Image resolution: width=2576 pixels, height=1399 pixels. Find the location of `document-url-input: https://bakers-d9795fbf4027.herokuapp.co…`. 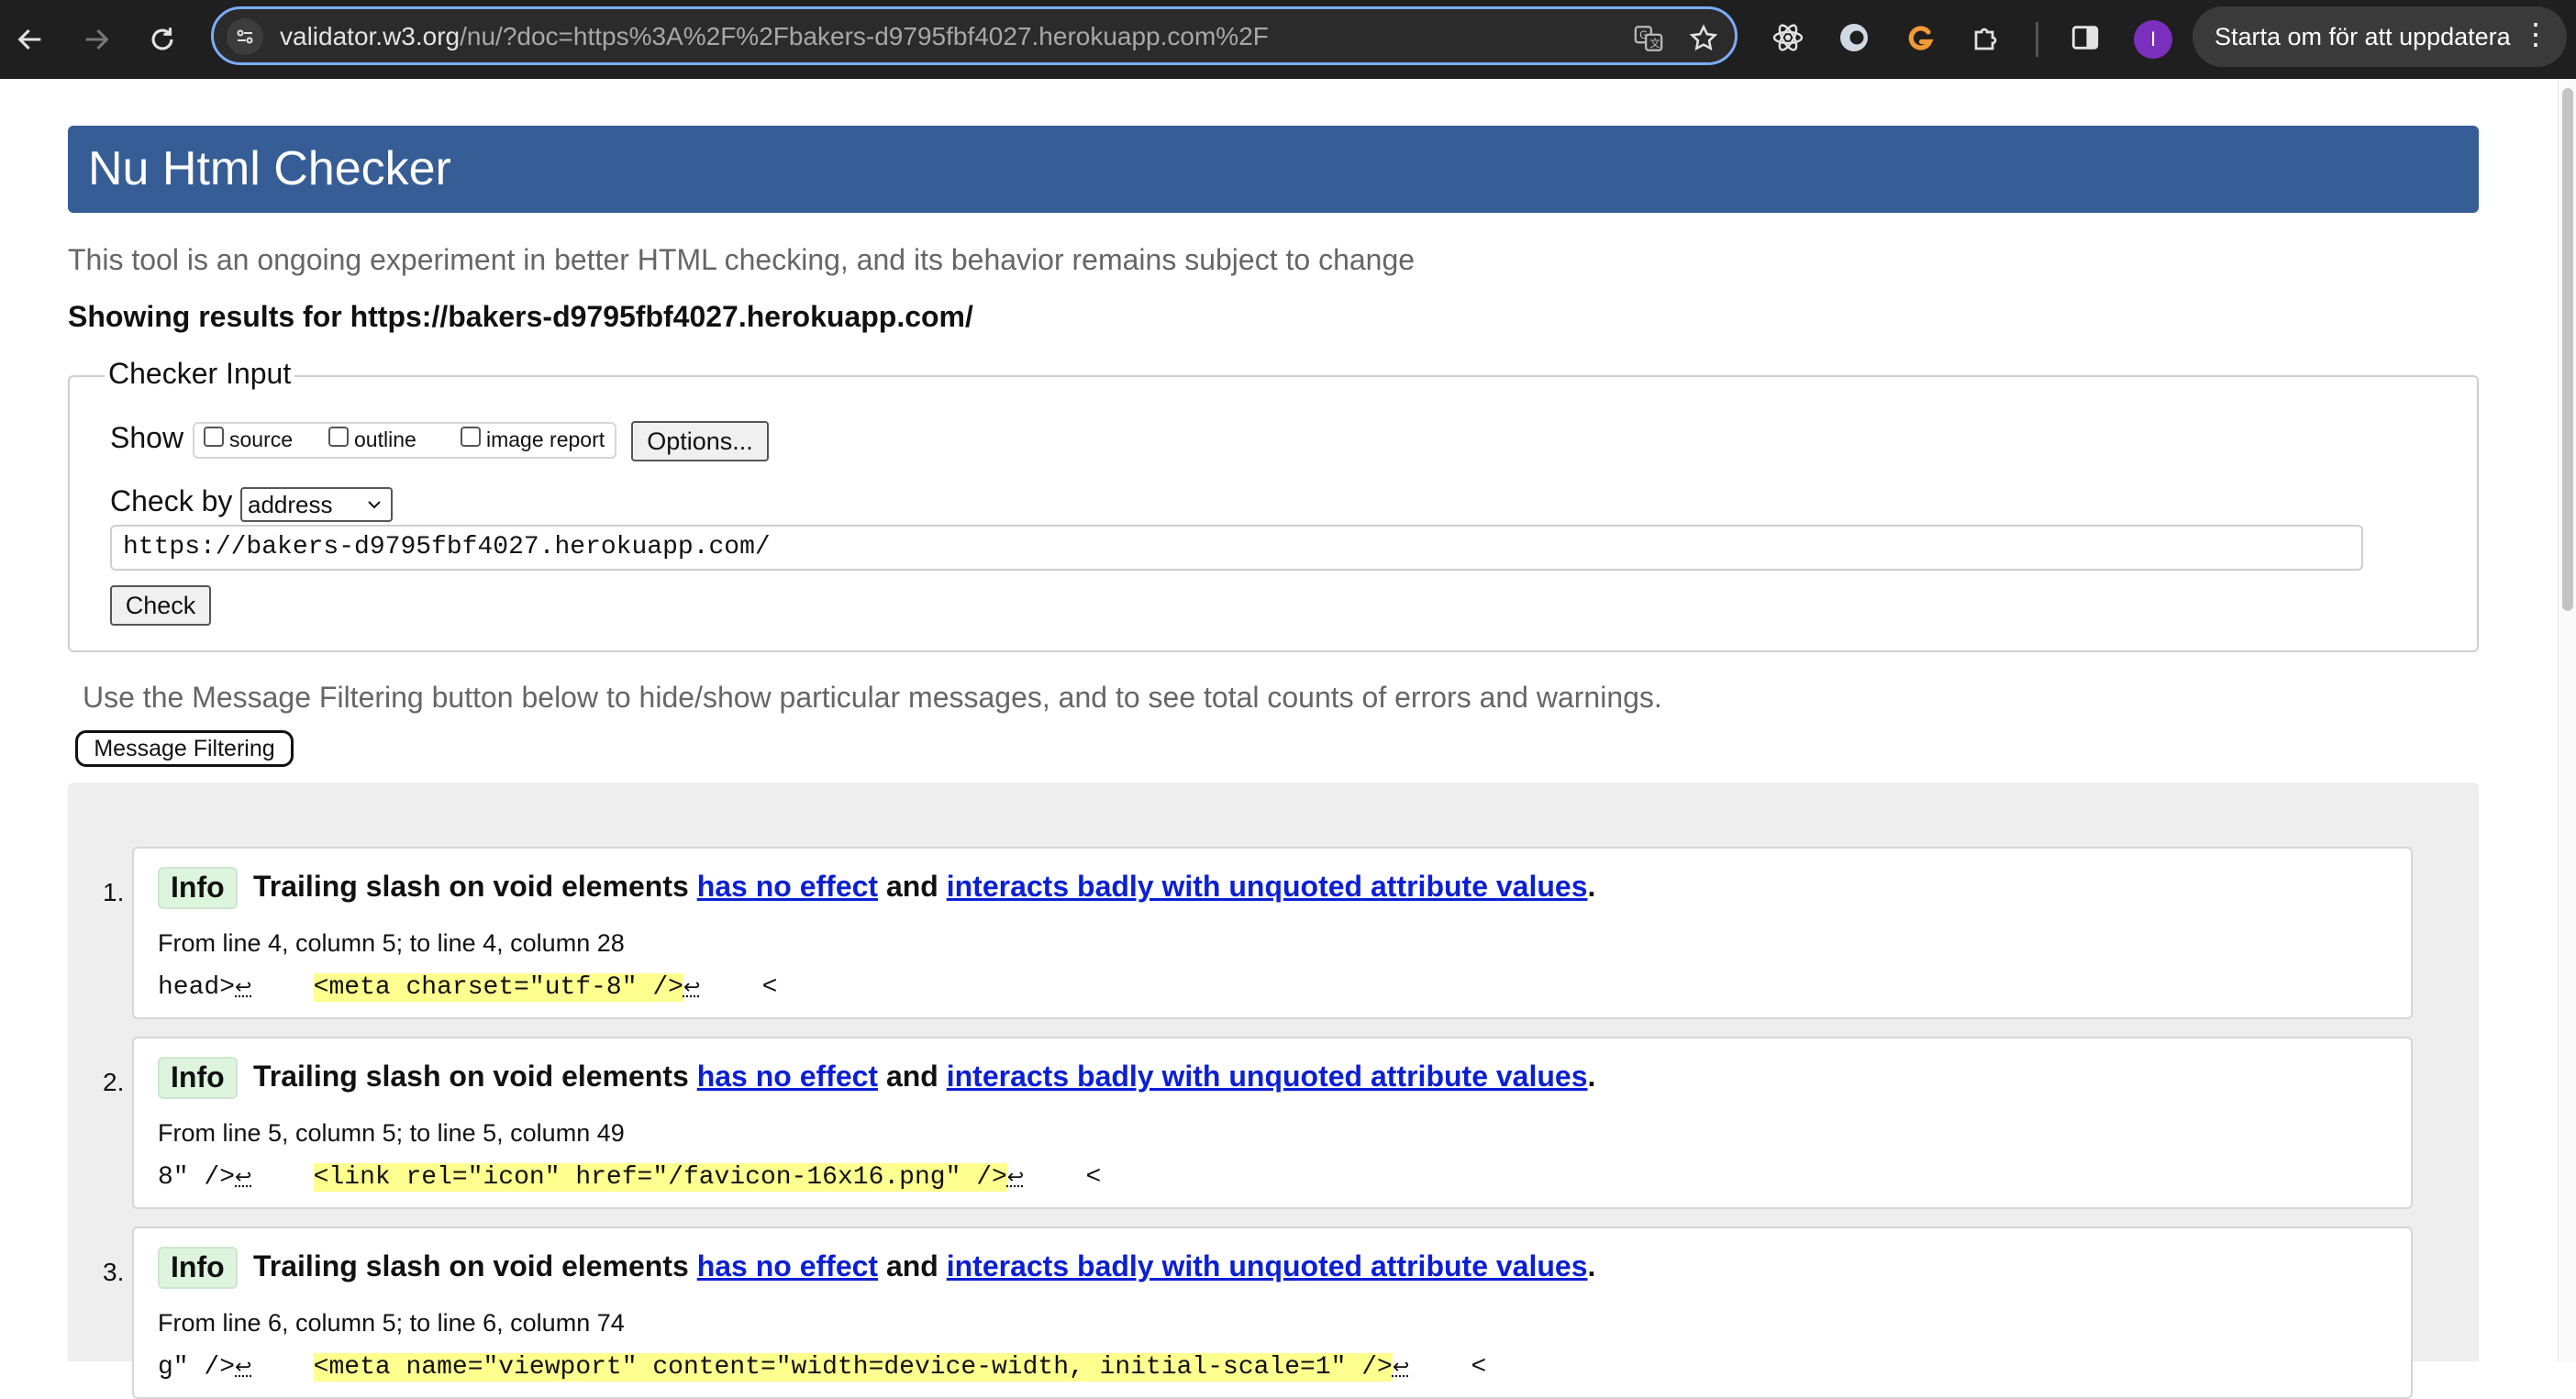

document-url-input: https://bakers-d9795fbf4027.herokuapp.co… is located at coordinates (1236, 548).